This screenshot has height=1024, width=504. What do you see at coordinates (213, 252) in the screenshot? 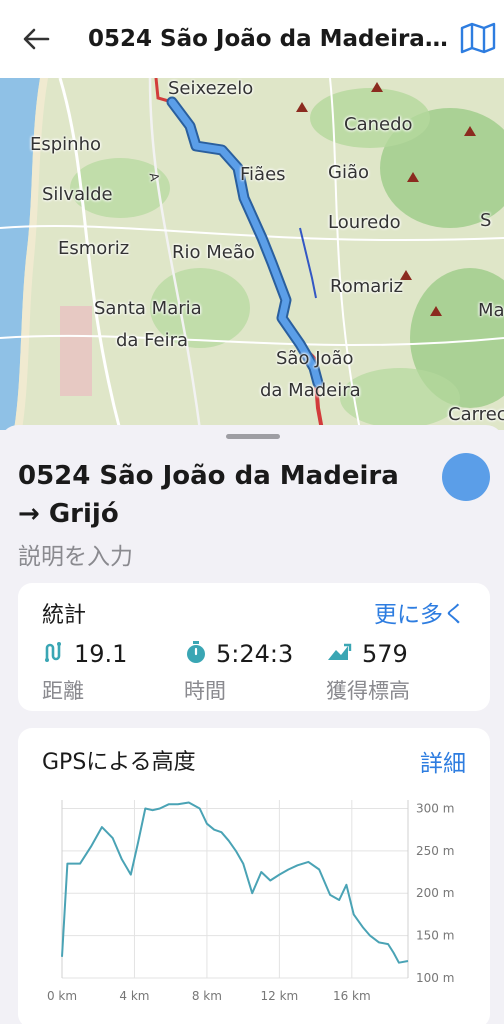
I see `map-place-label: Rio Meão` at bounding box center [213, 252].